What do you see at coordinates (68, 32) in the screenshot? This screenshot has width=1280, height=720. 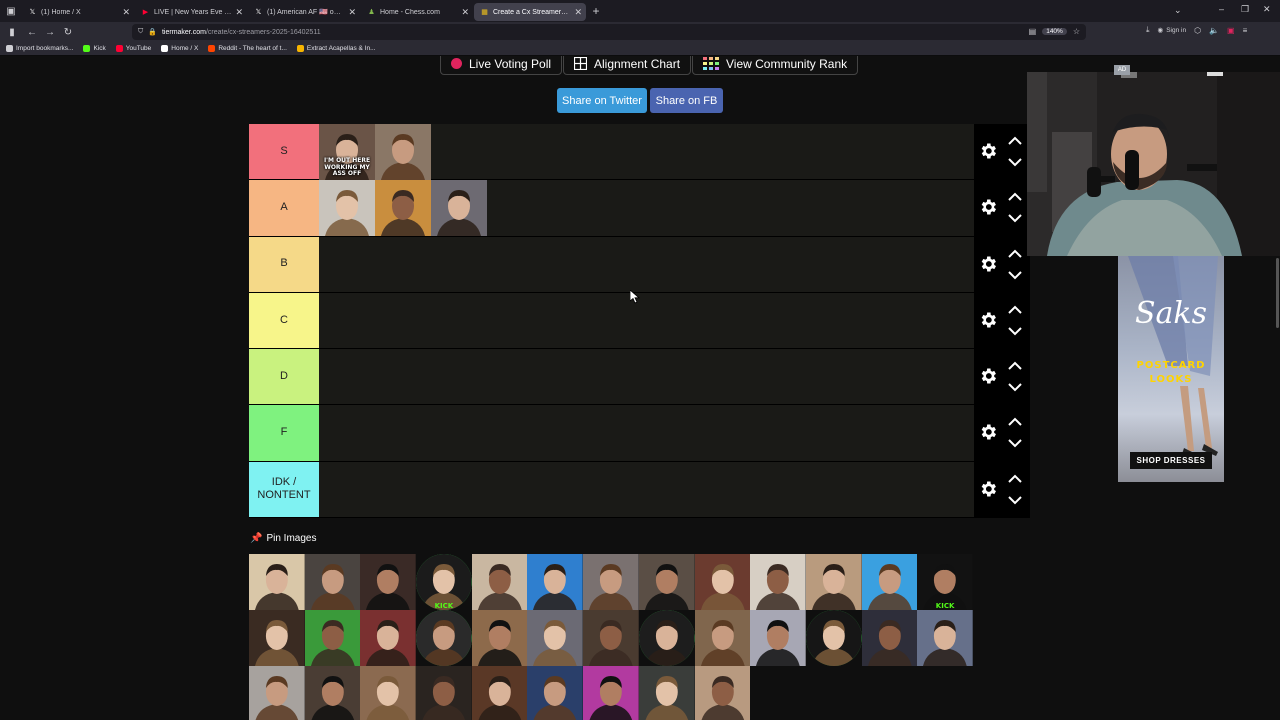 I see `reload-icon: ↻` at bounding box center [68, 32].